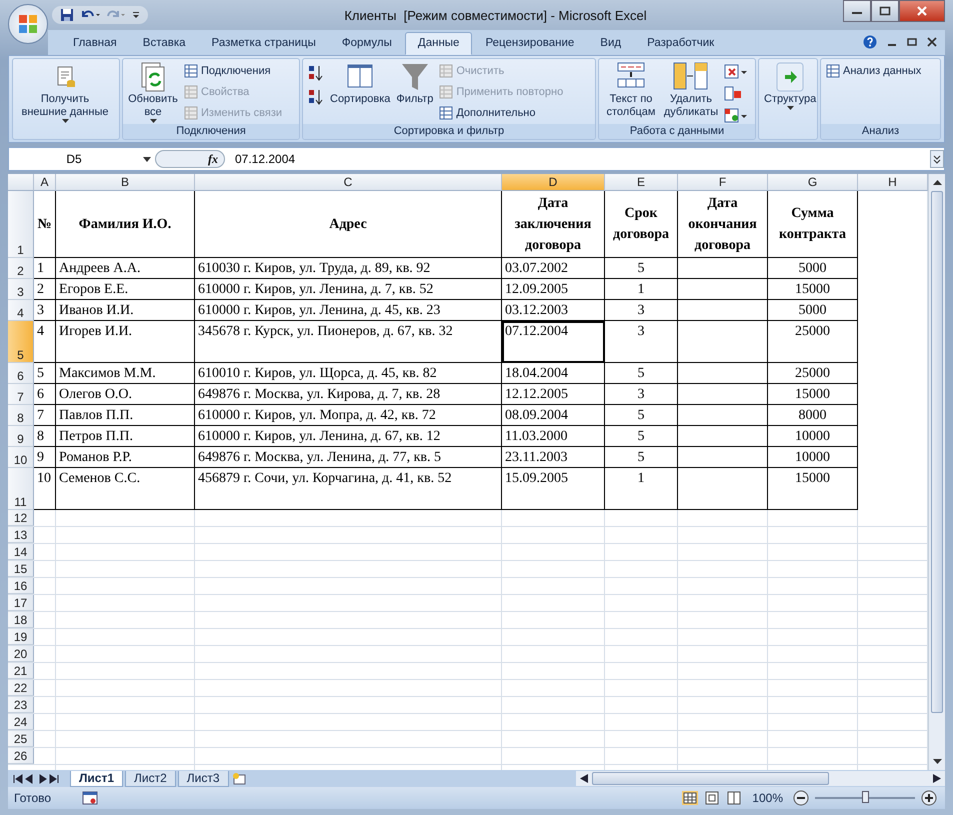 Image resolution: width=953 pixels, height=815 pixels. Describe the element at coordinates (712, 798) in the screenshot. I see `page-layout-icon` at that location.